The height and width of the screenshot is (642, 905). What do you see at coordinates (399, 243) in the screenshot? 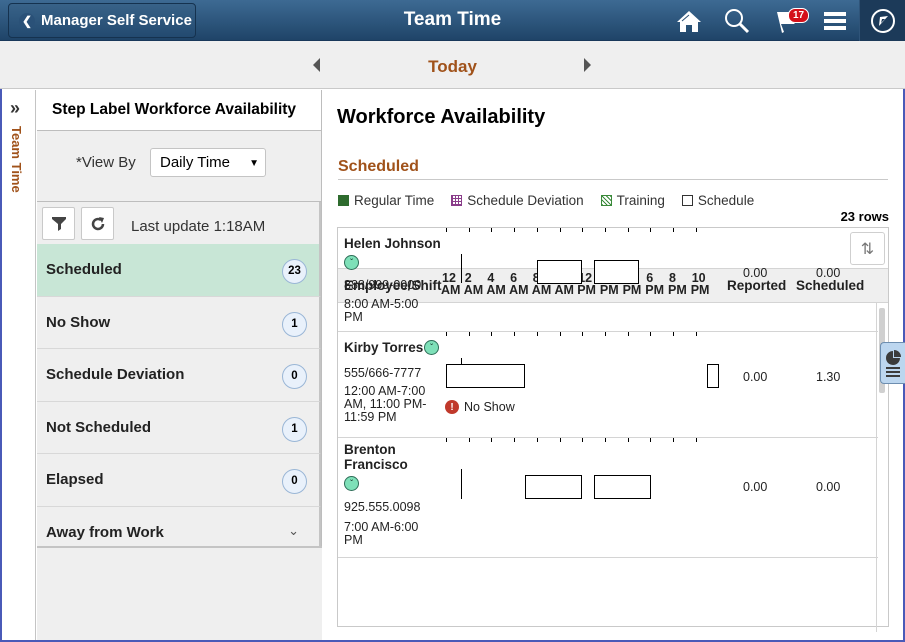
I see `employee-name: Helen Johnson` at bounding box center [399, 243].